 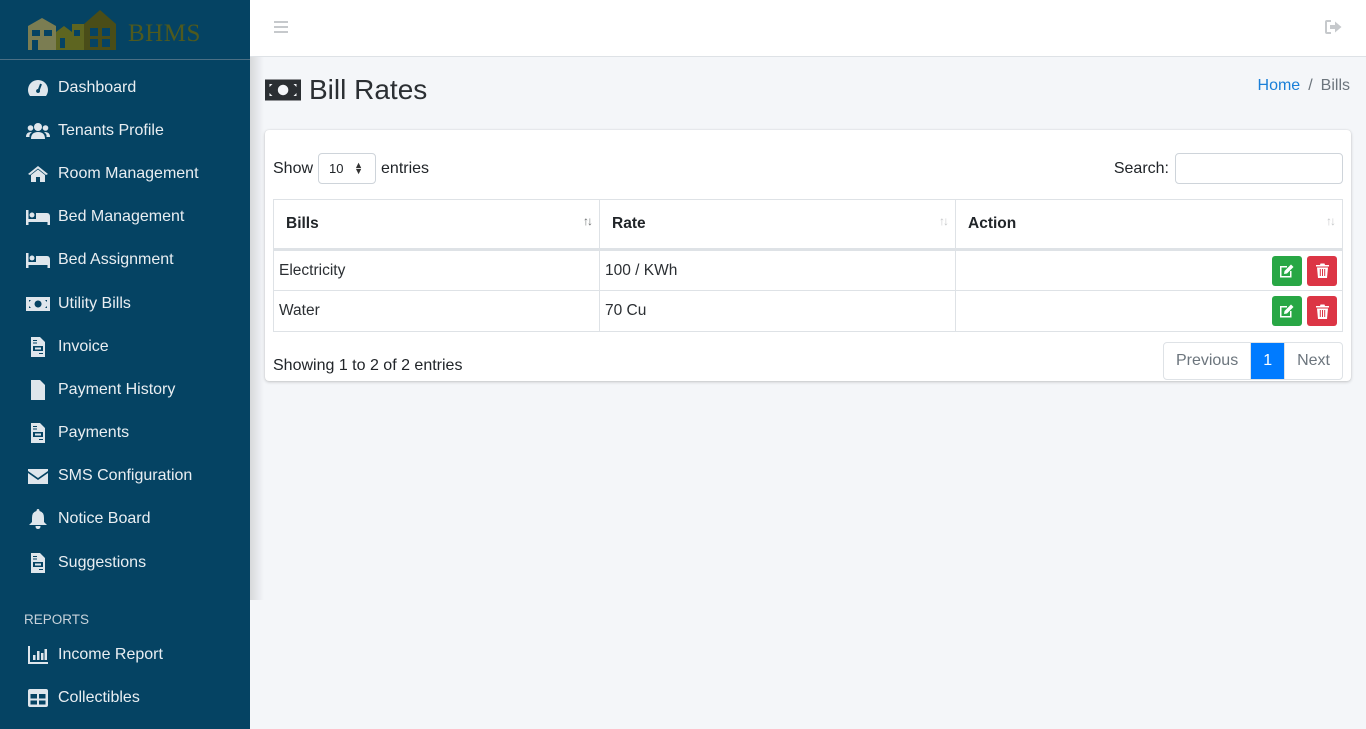 I want to click on page-header: Bill Rates Home / Bills, so click(x=808, y=93).